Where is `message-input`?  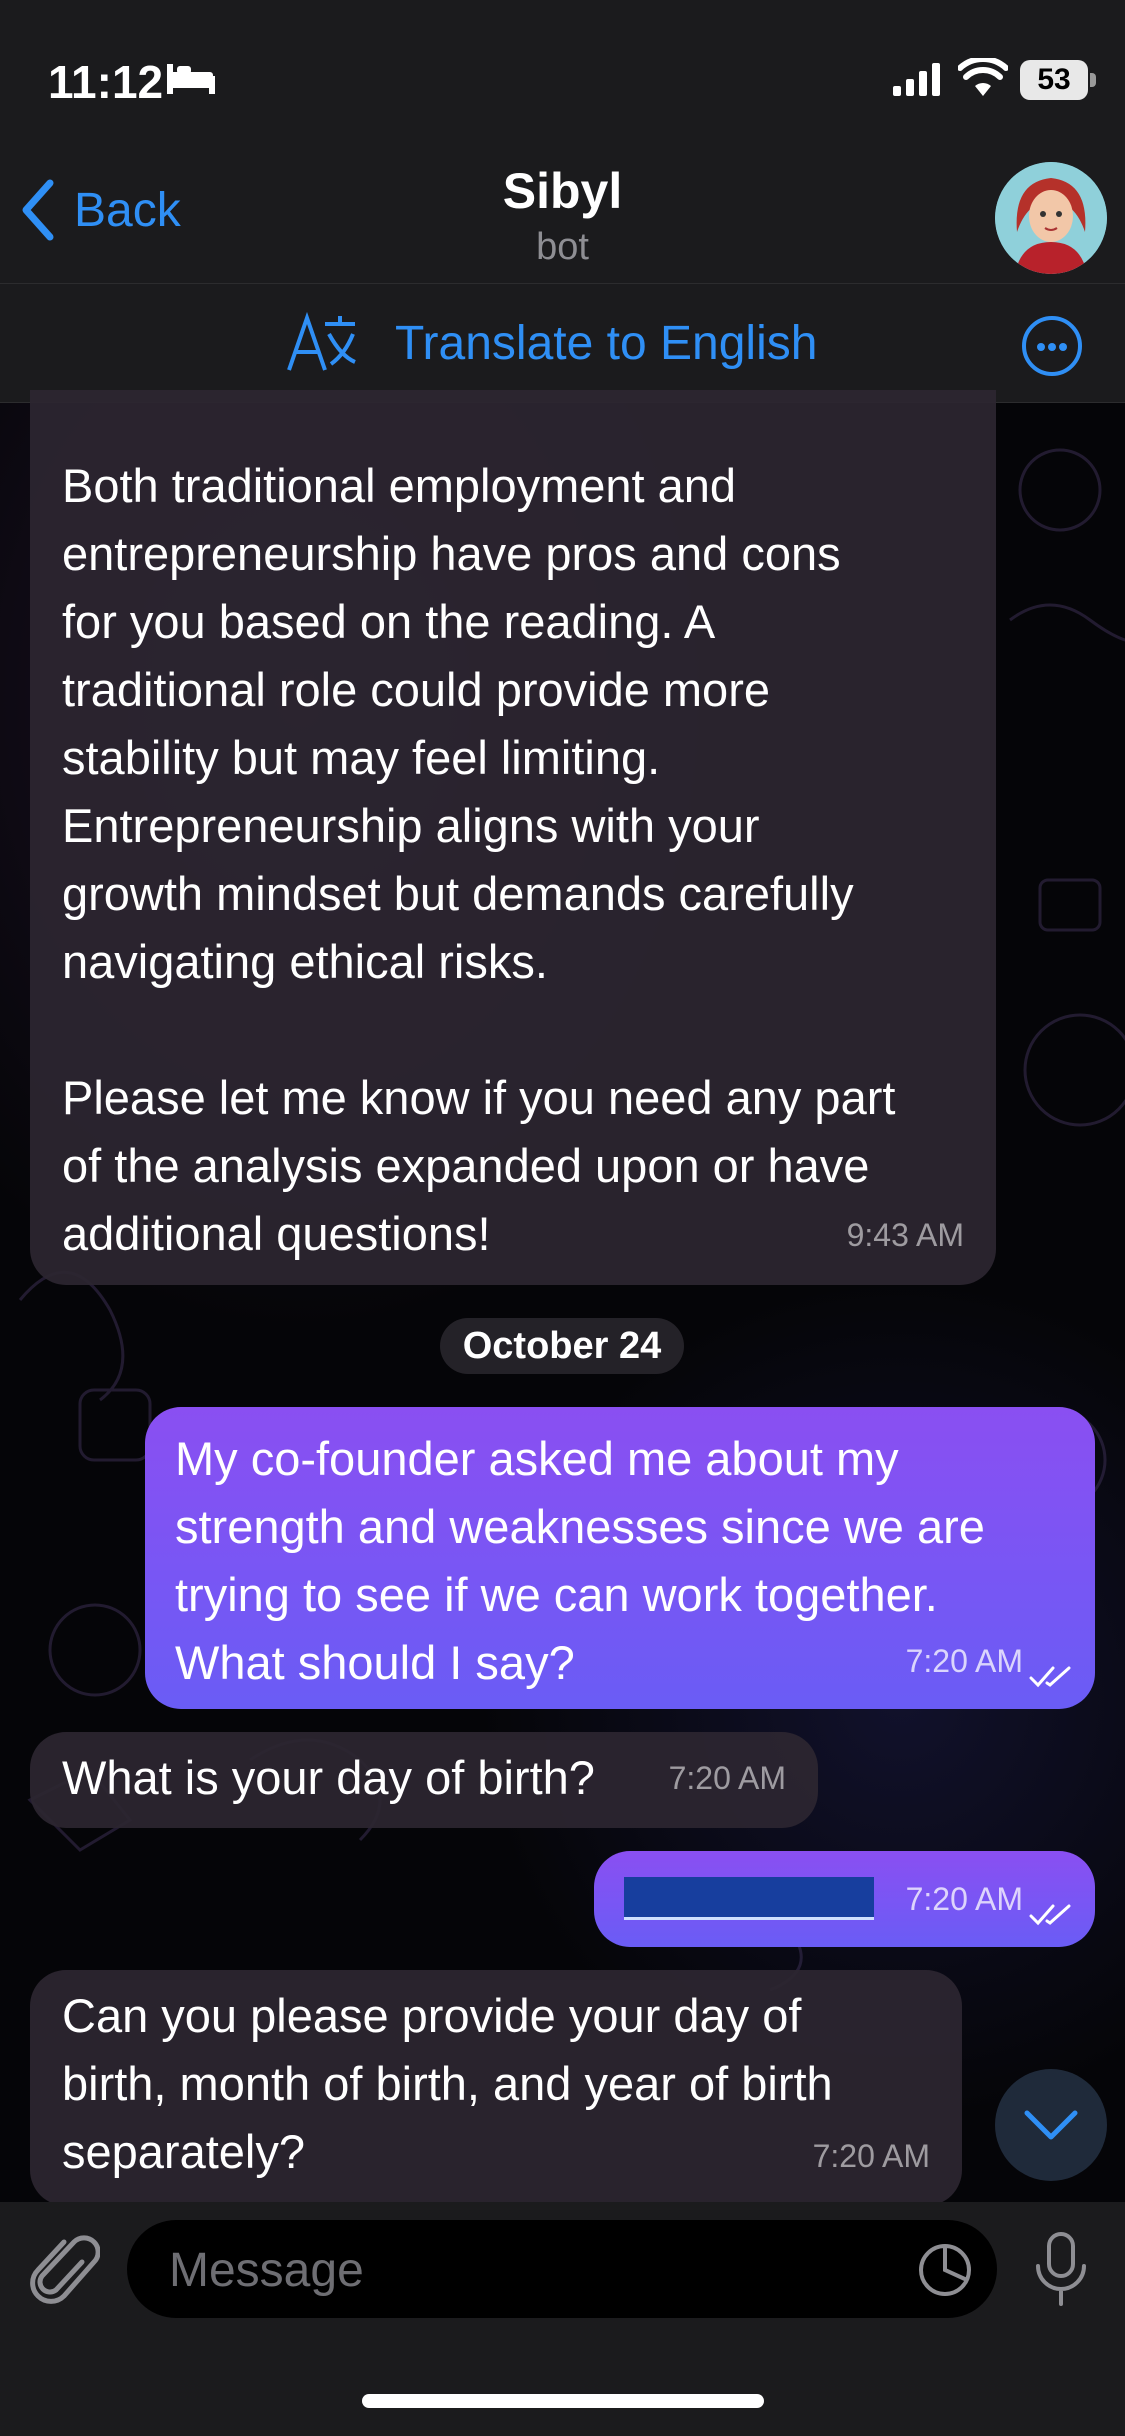
message-input is located at coordinates (529, 2270).